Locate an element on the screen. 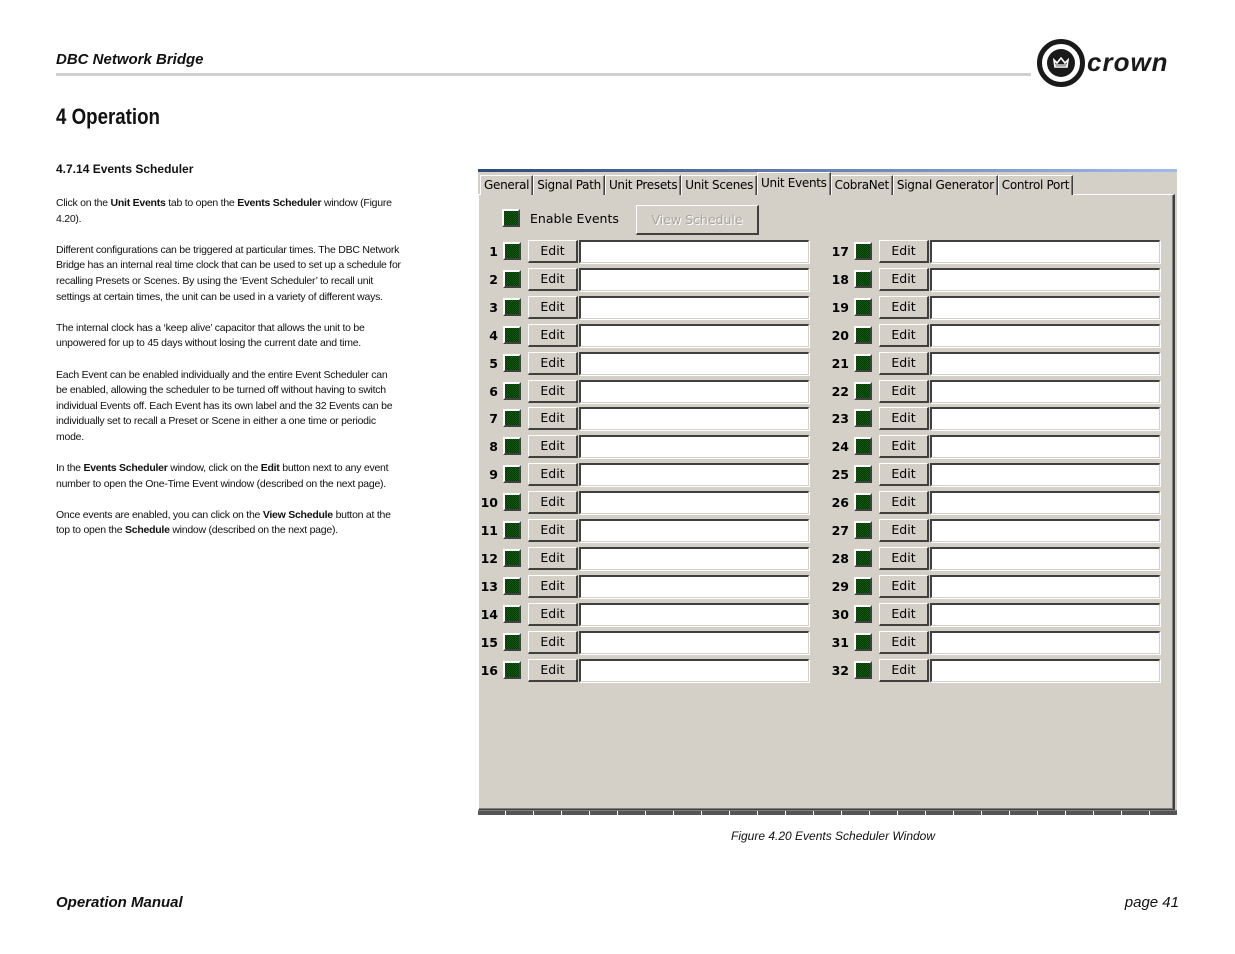 This screenshot has width=1235, height=954. tab-unit-events: Unit Events is located at coordinates (794, 183).